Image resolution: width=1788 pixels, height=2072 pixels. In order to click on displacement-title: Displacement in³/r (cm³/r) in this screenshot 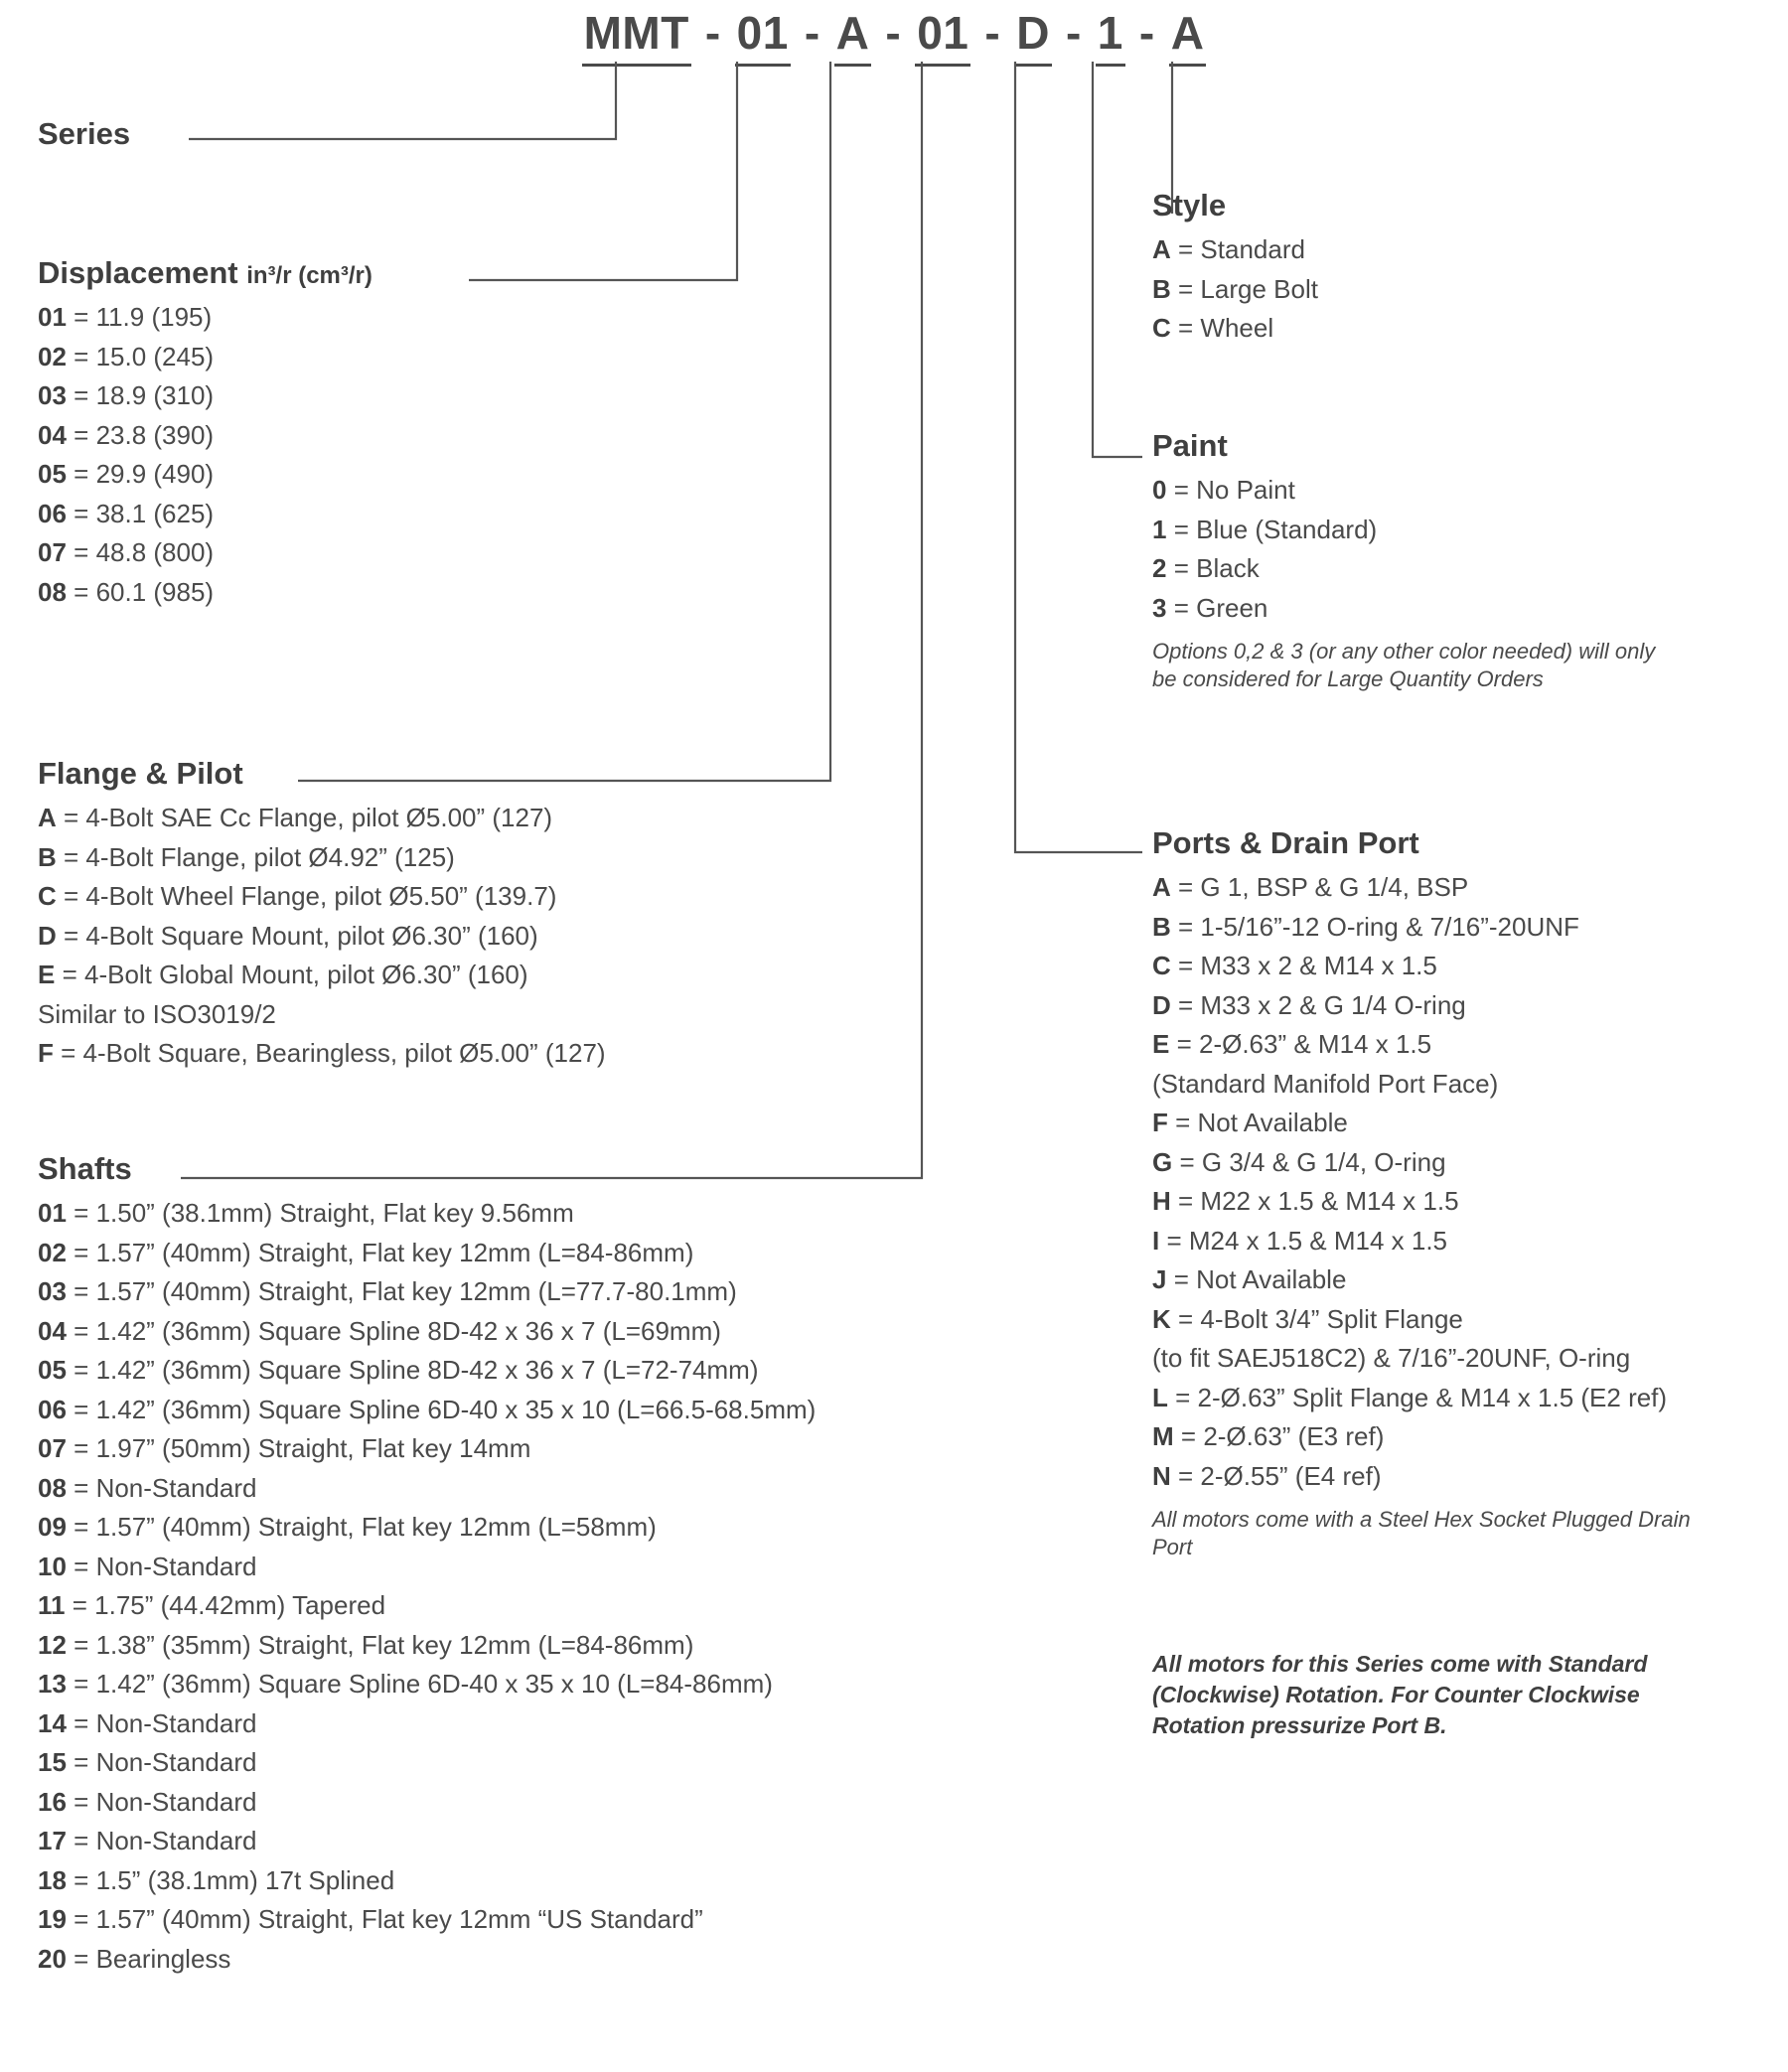, I will do `click(205, 273)`.